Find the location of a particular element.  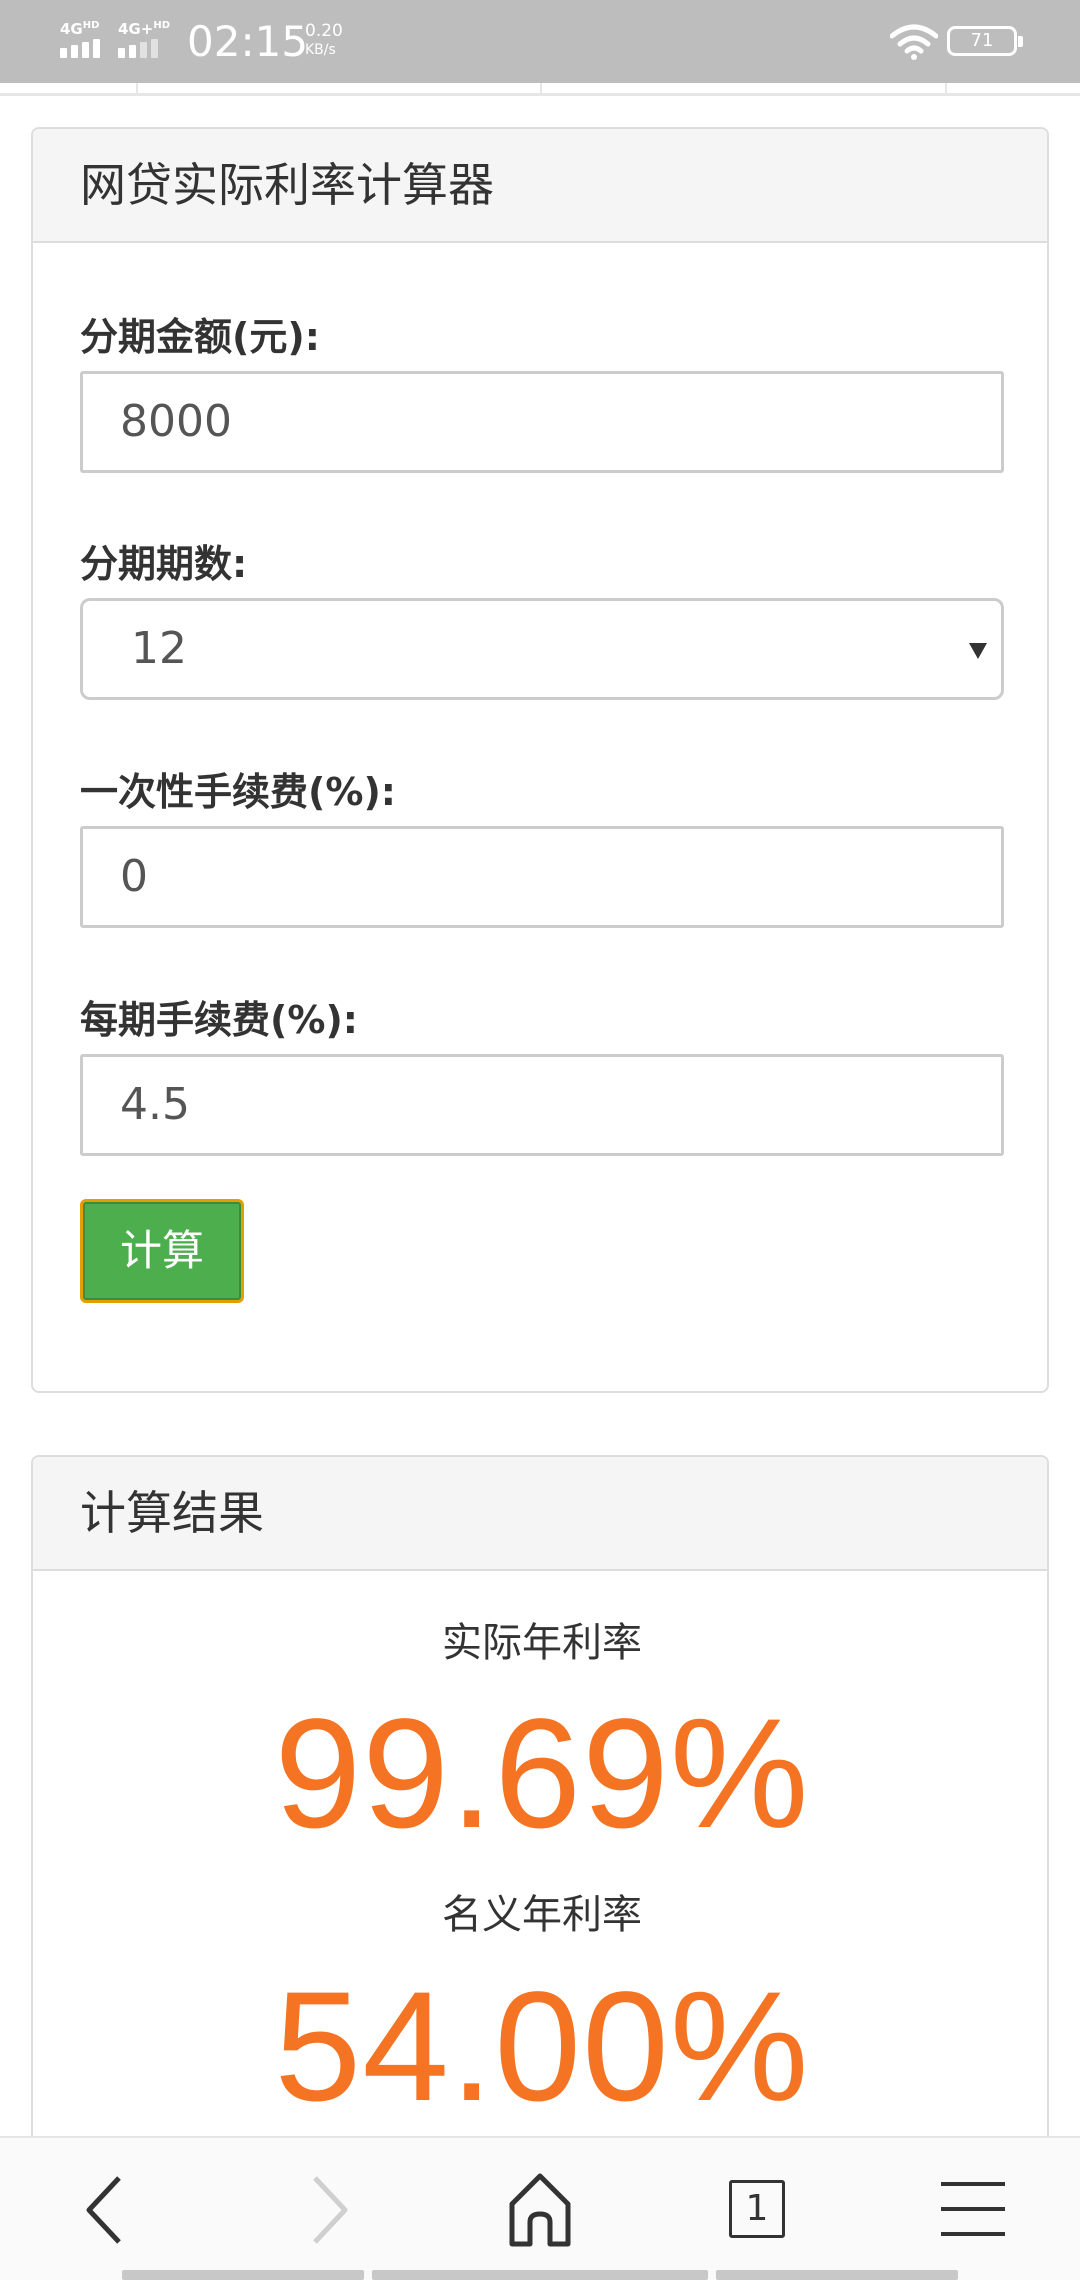

one-time-fee-input: 0 is located at coordinates (542, 877).